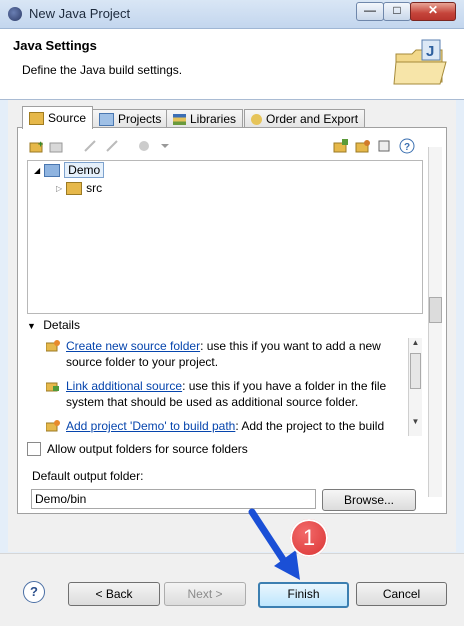 The width and height of the screenshot is (464, 626). I want to click on next-button: Next >, so click(205, 594).